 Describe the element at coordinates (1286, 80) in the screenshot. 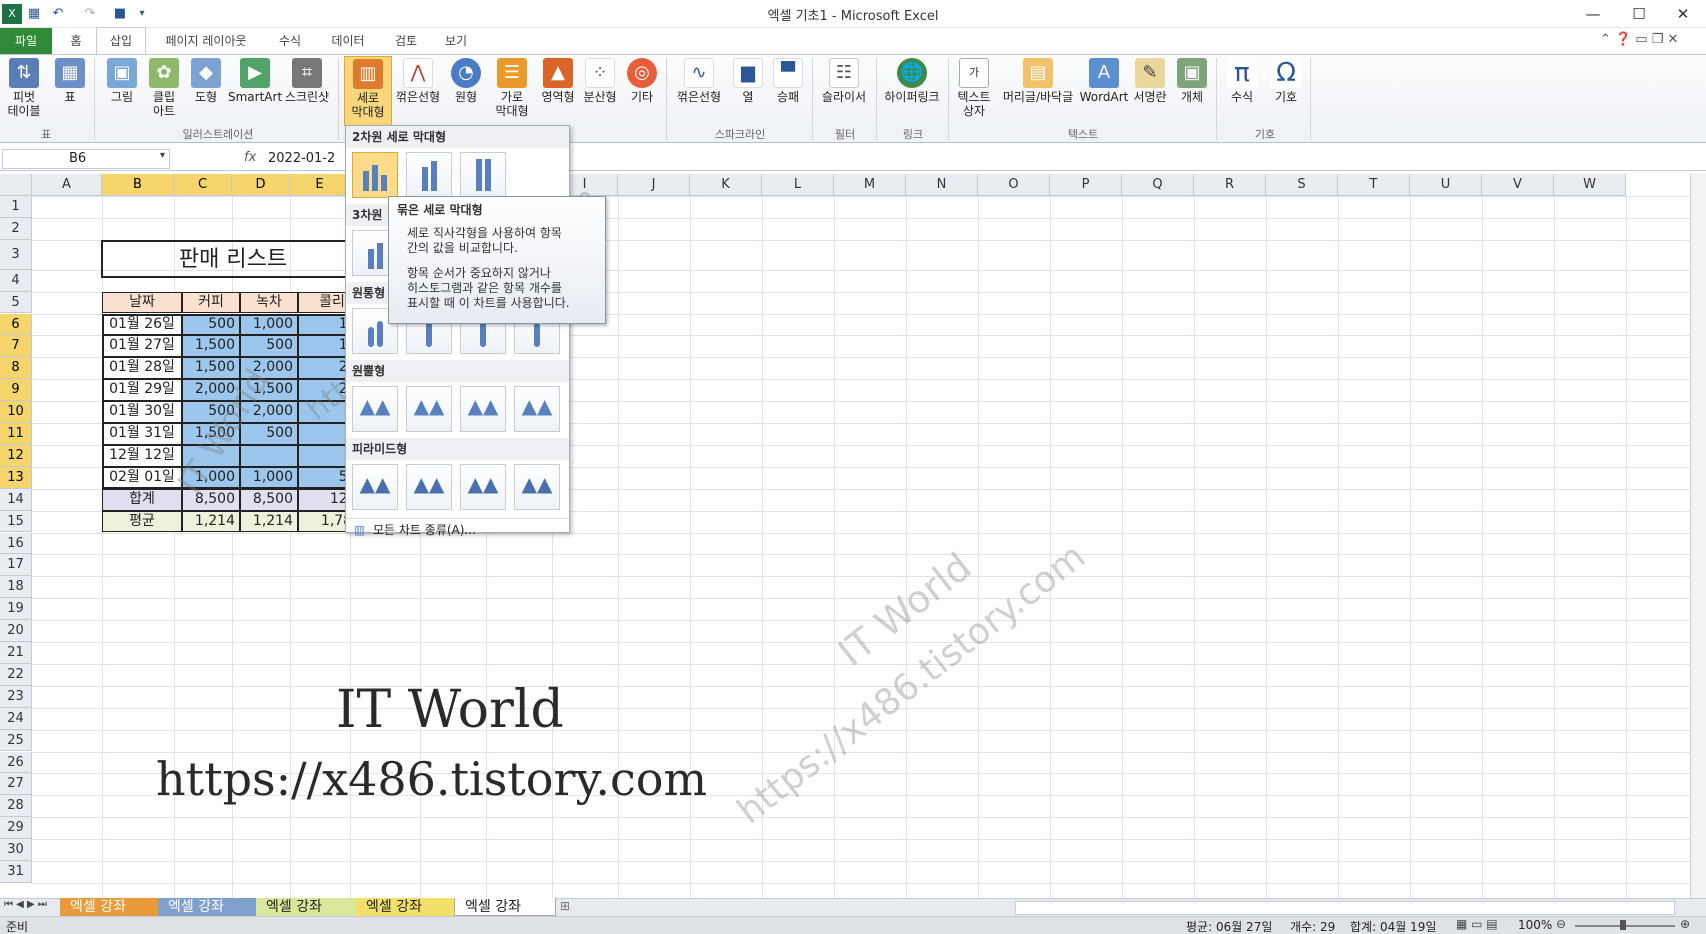

I see `symbol-button: Ω 기호` at that location.